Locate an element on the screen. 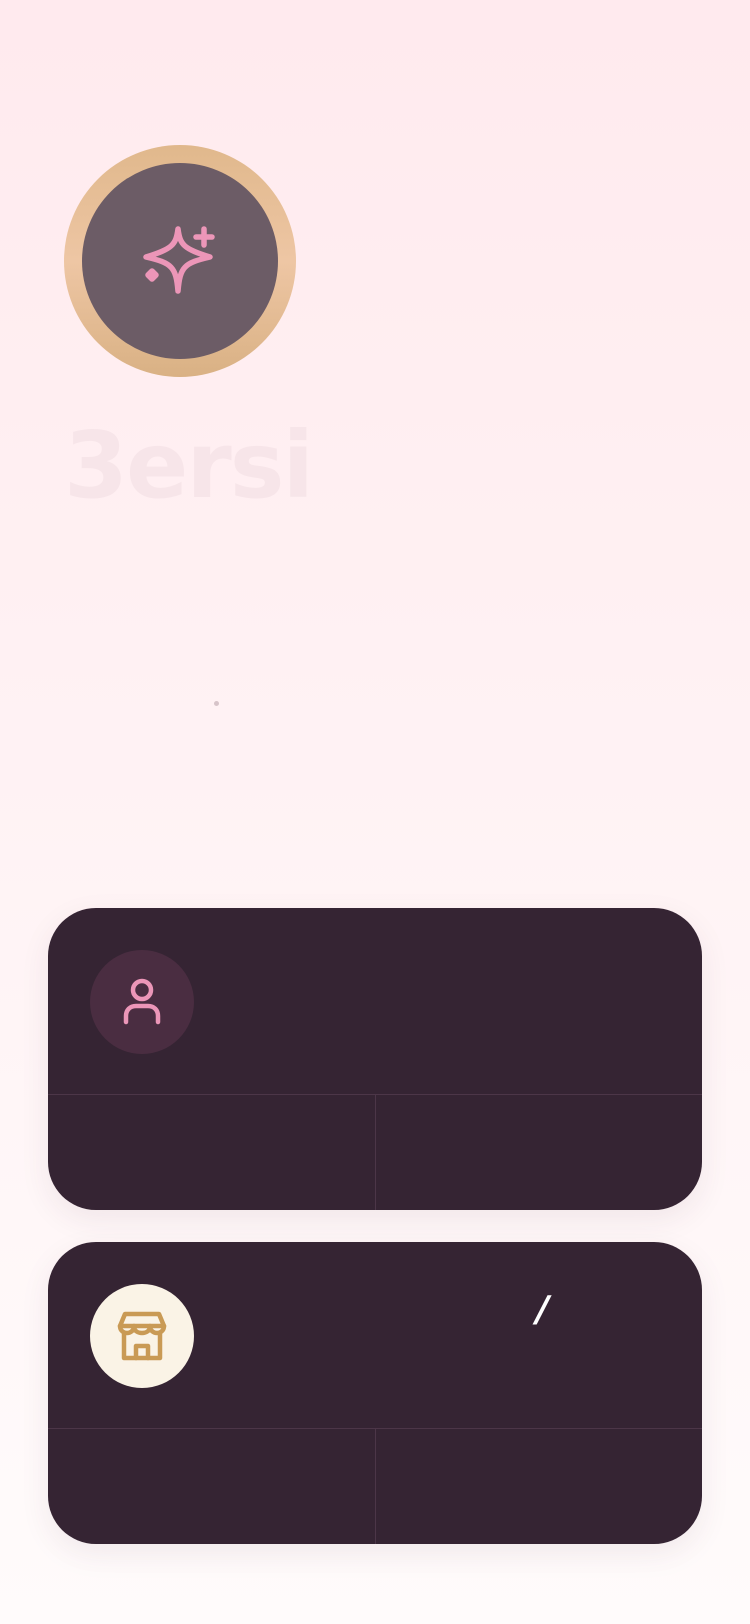 This screenshot has width=750, height=1624. loading-dot is located at coordinates (216, 703).